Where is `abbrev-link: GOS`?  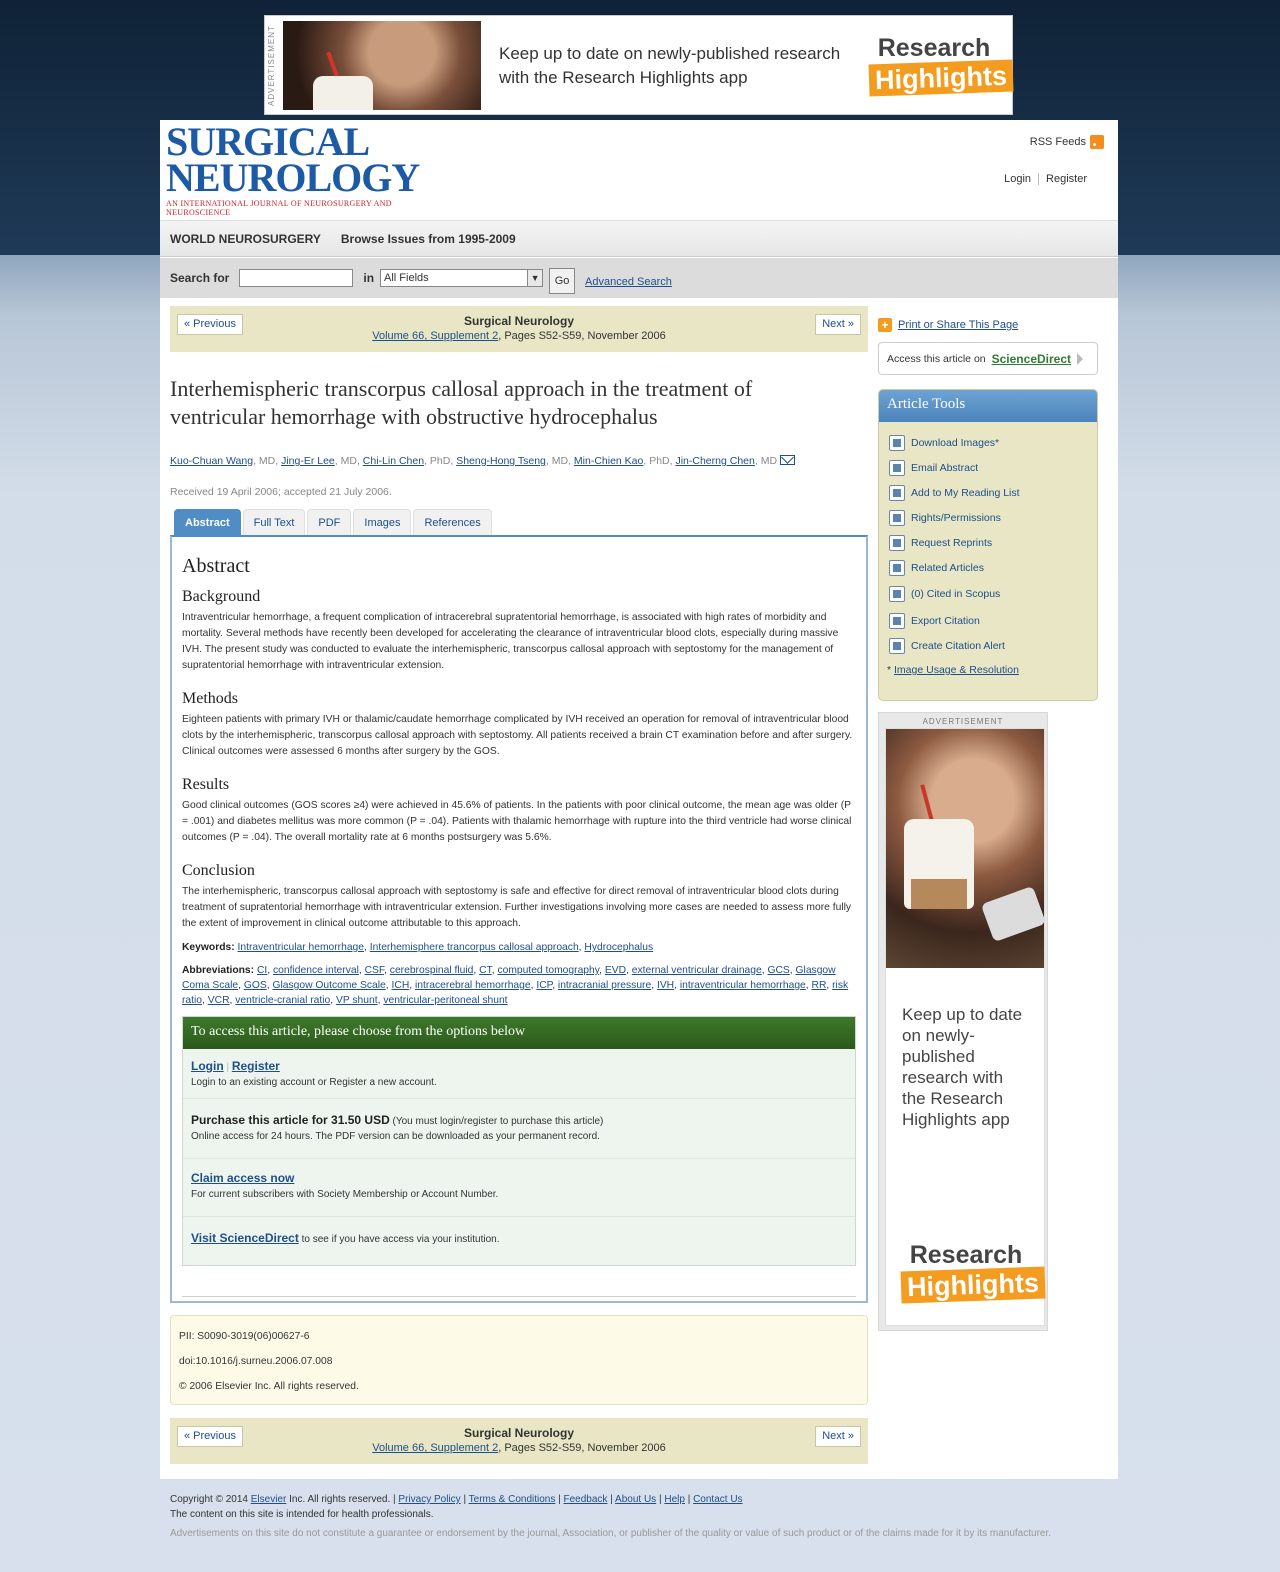
abbrev-link: GOS is located at coordinates (255, 985).